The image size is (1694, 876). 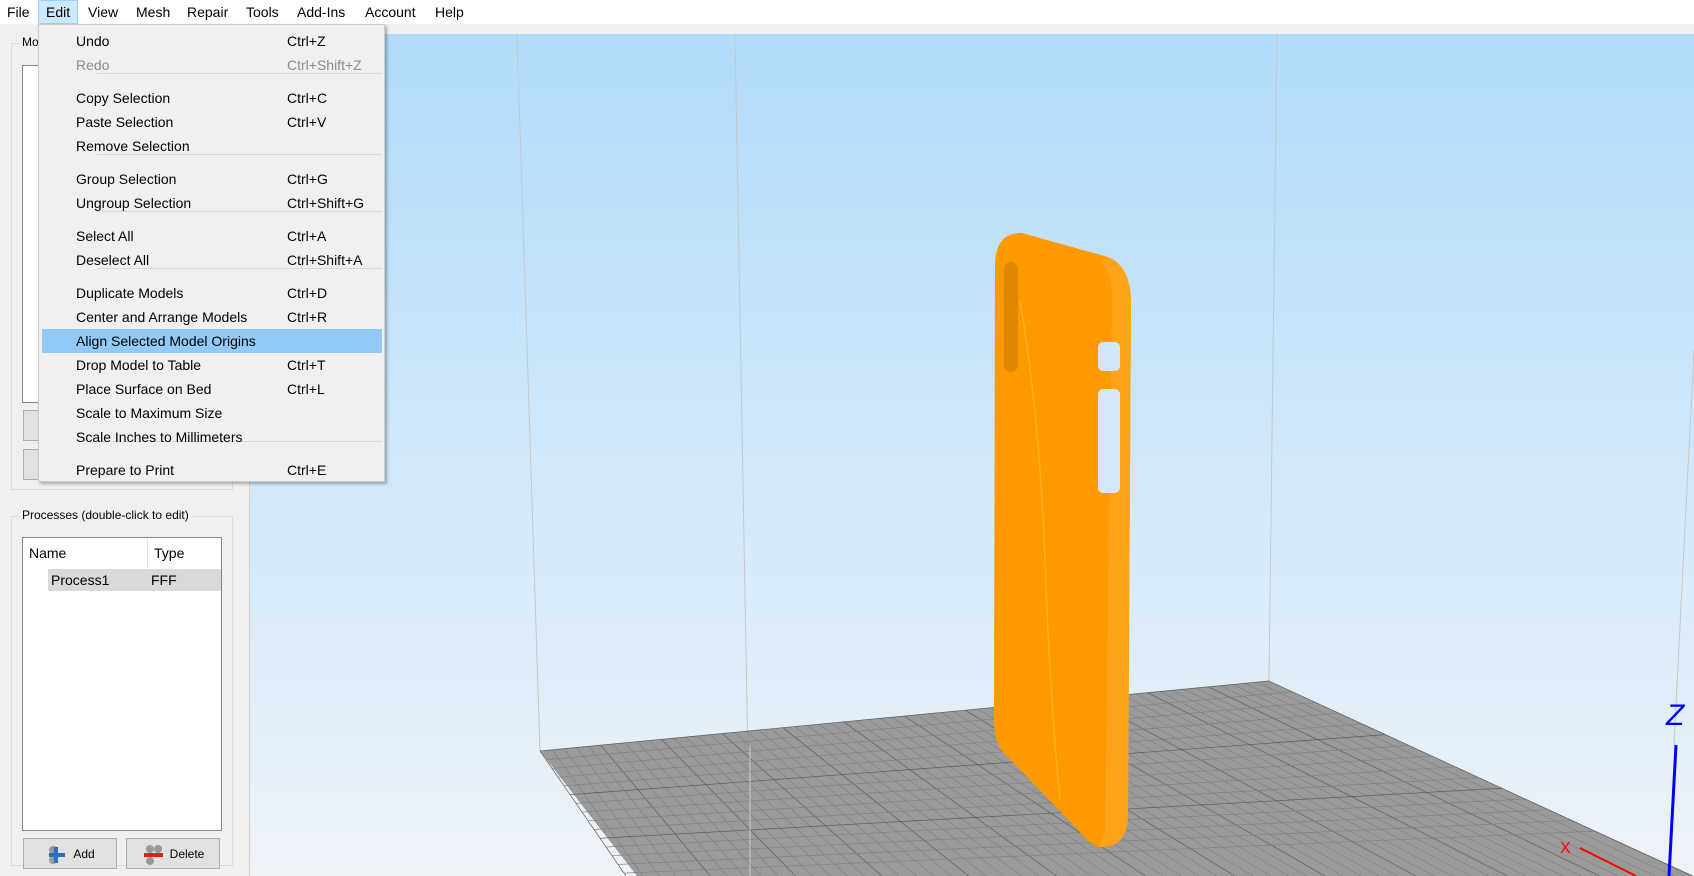 I want to click on z-axis-label: Z, so click(x=1675, y=715).